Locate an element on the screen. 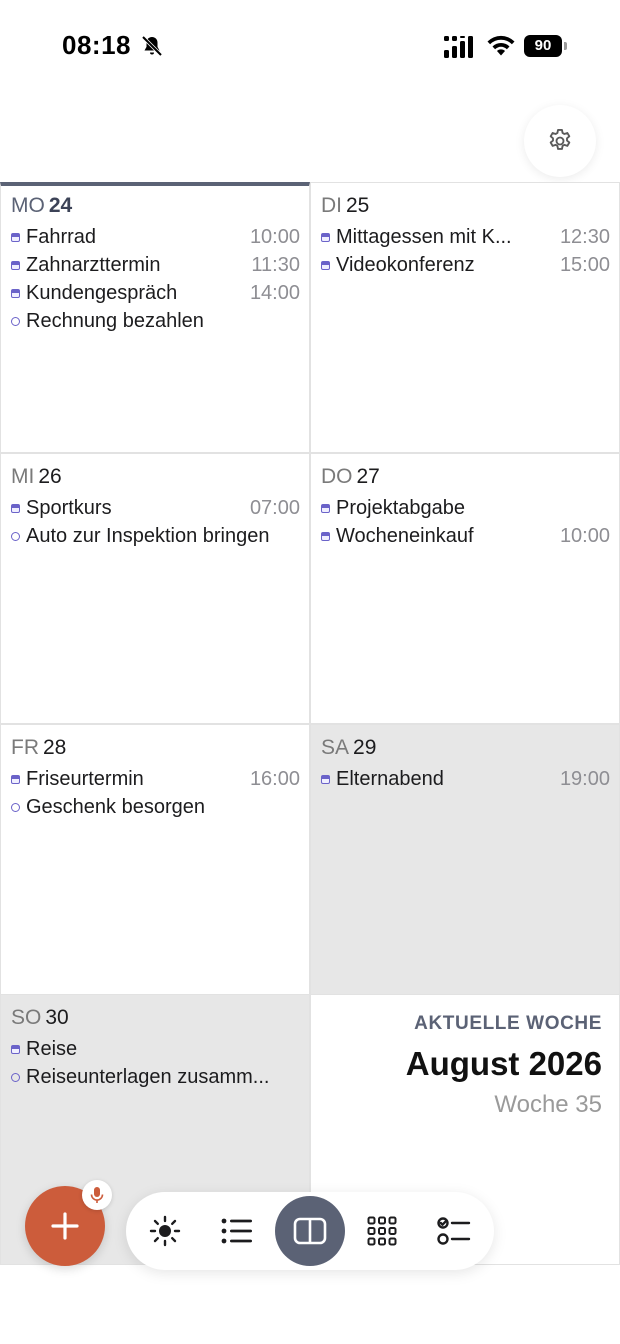 The image size is (620, 1344). settings-button is located at coordinates (560, 141).